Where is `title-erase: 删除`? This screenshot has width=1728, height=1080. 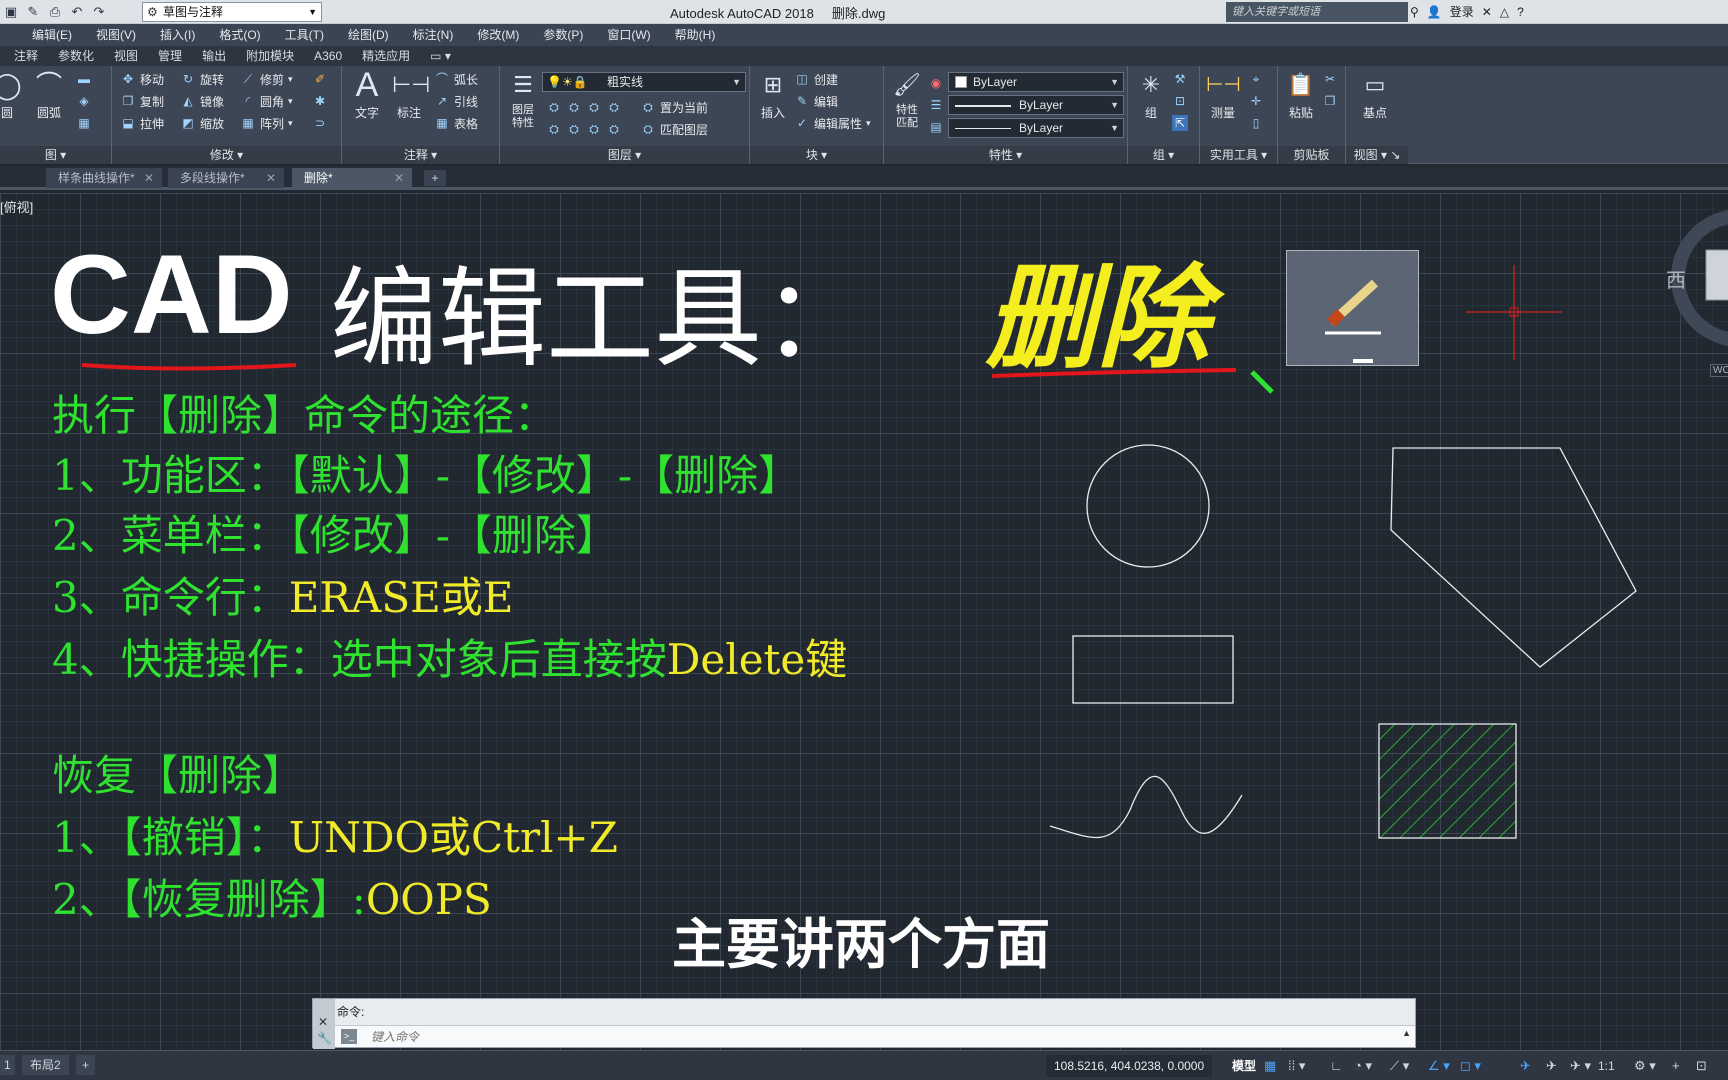 title-erase: 删除 is located at coordinates (1097, 319).